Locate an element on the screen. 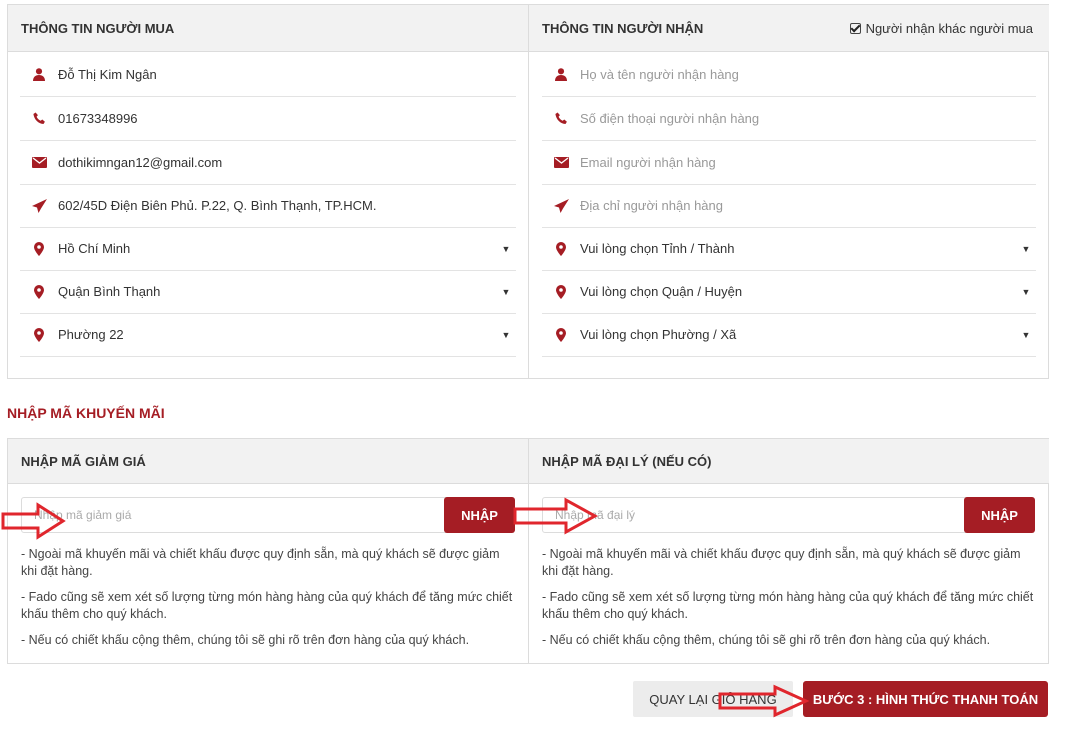 The width and height of the screenshot is (1065, 735). receiver-title: THÔNG TIN NGƯỜI NHẬN is located at coordinates (623, 28).